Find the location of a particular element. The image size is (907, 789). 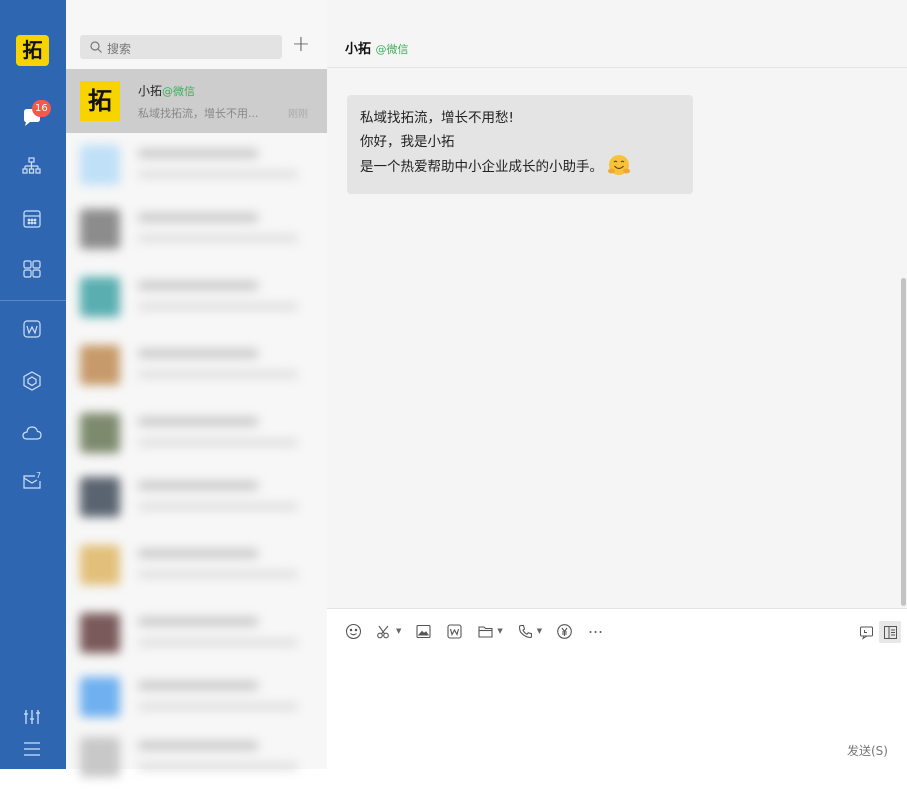

folder-icon: ▼ is located at coordinates (490, 631).